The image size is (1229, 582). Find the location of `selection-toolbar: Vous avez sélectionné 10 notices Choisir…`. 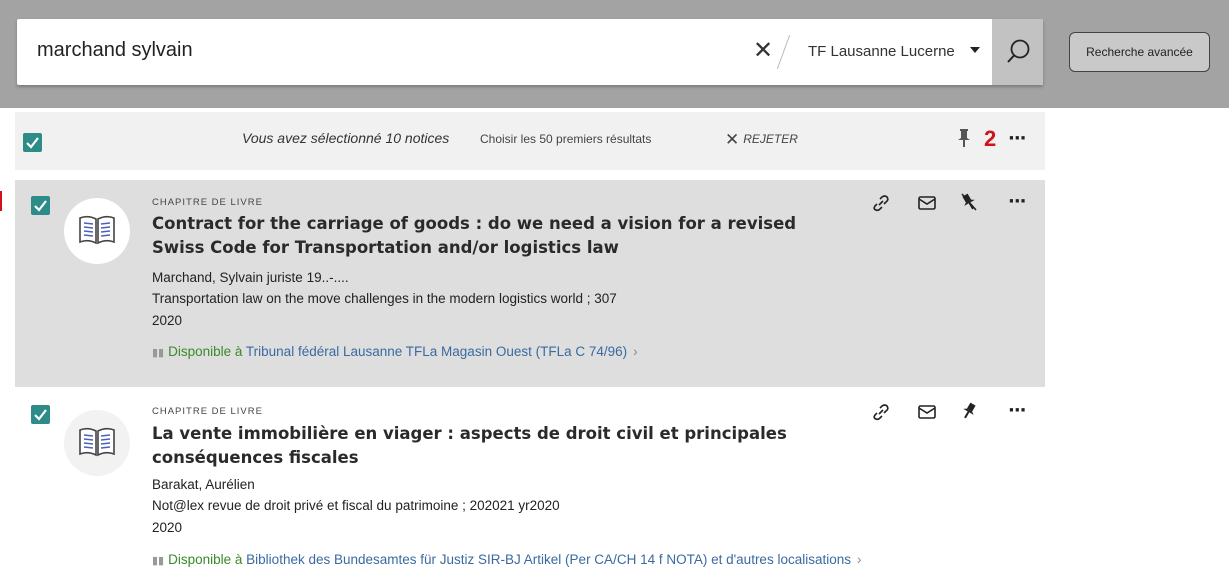

selection-toolbar: Vous avez sélectionné 10 notices Choisir… is located at coordinates (530, 141).